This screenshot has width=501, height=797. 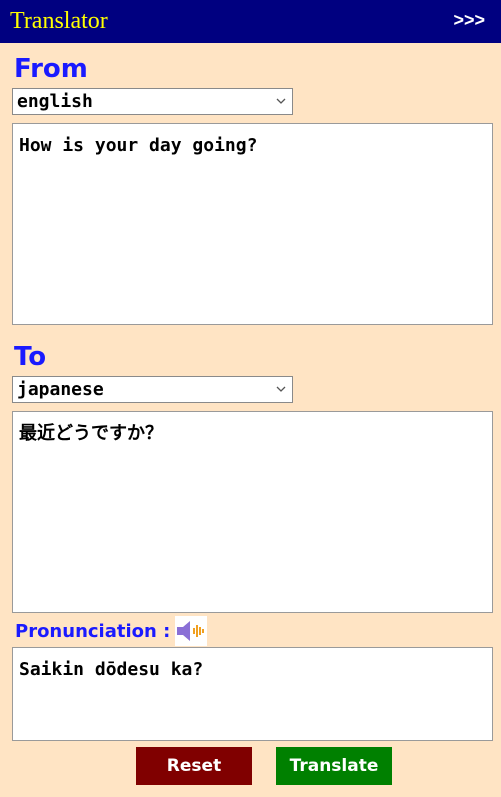 What do you see at coordinates (59, 21) in the screenshot?
I see `app-title: Translator` at bounding box center [59, 21].